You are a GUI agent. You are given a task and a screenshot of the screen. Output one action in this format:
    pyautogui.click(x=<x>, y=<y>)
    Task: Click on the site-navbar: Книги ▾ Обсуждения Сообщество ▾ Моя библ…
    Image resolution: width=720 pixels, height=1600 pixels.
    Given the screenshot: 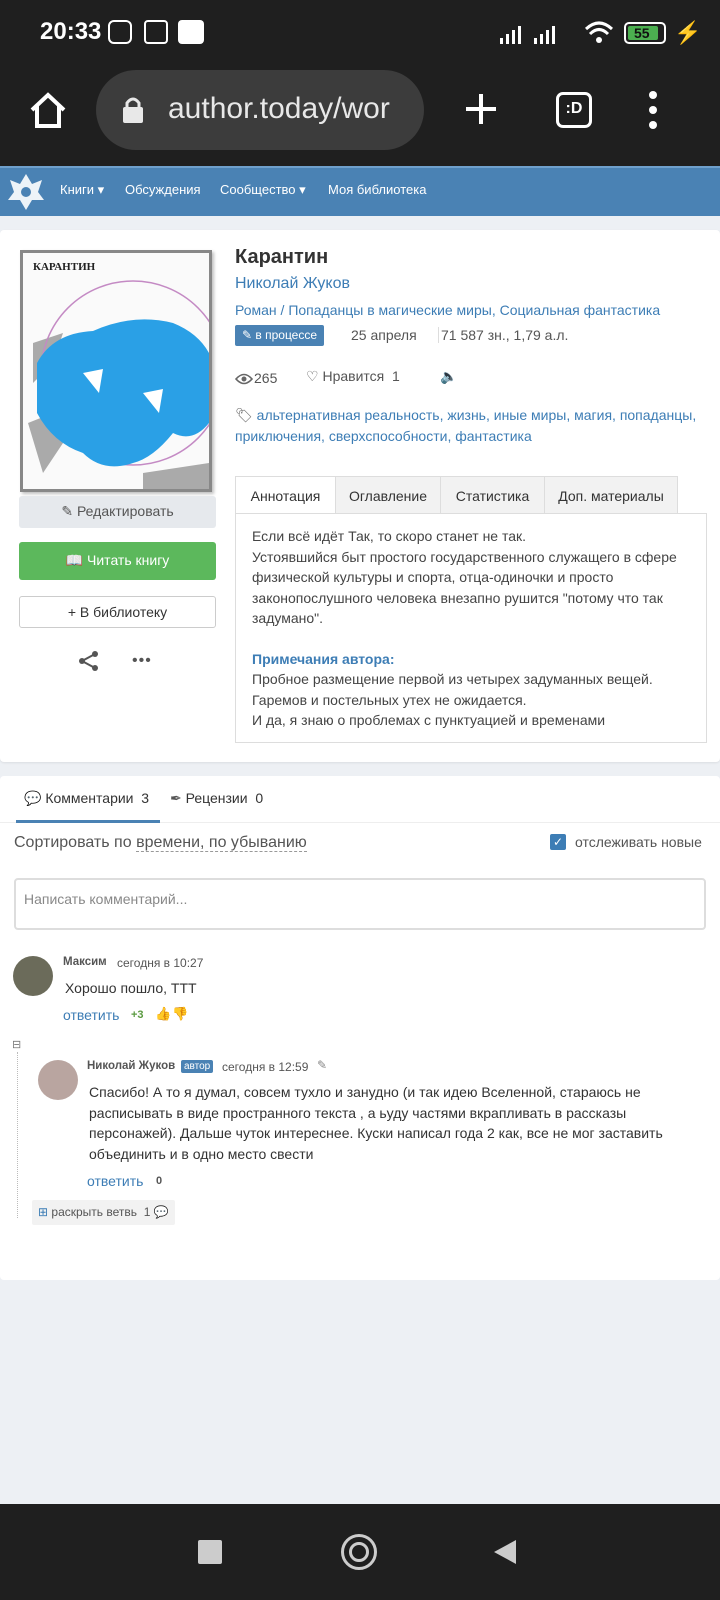 What is the action you would take?
    pyautogui.click(x=360, y=191)
    